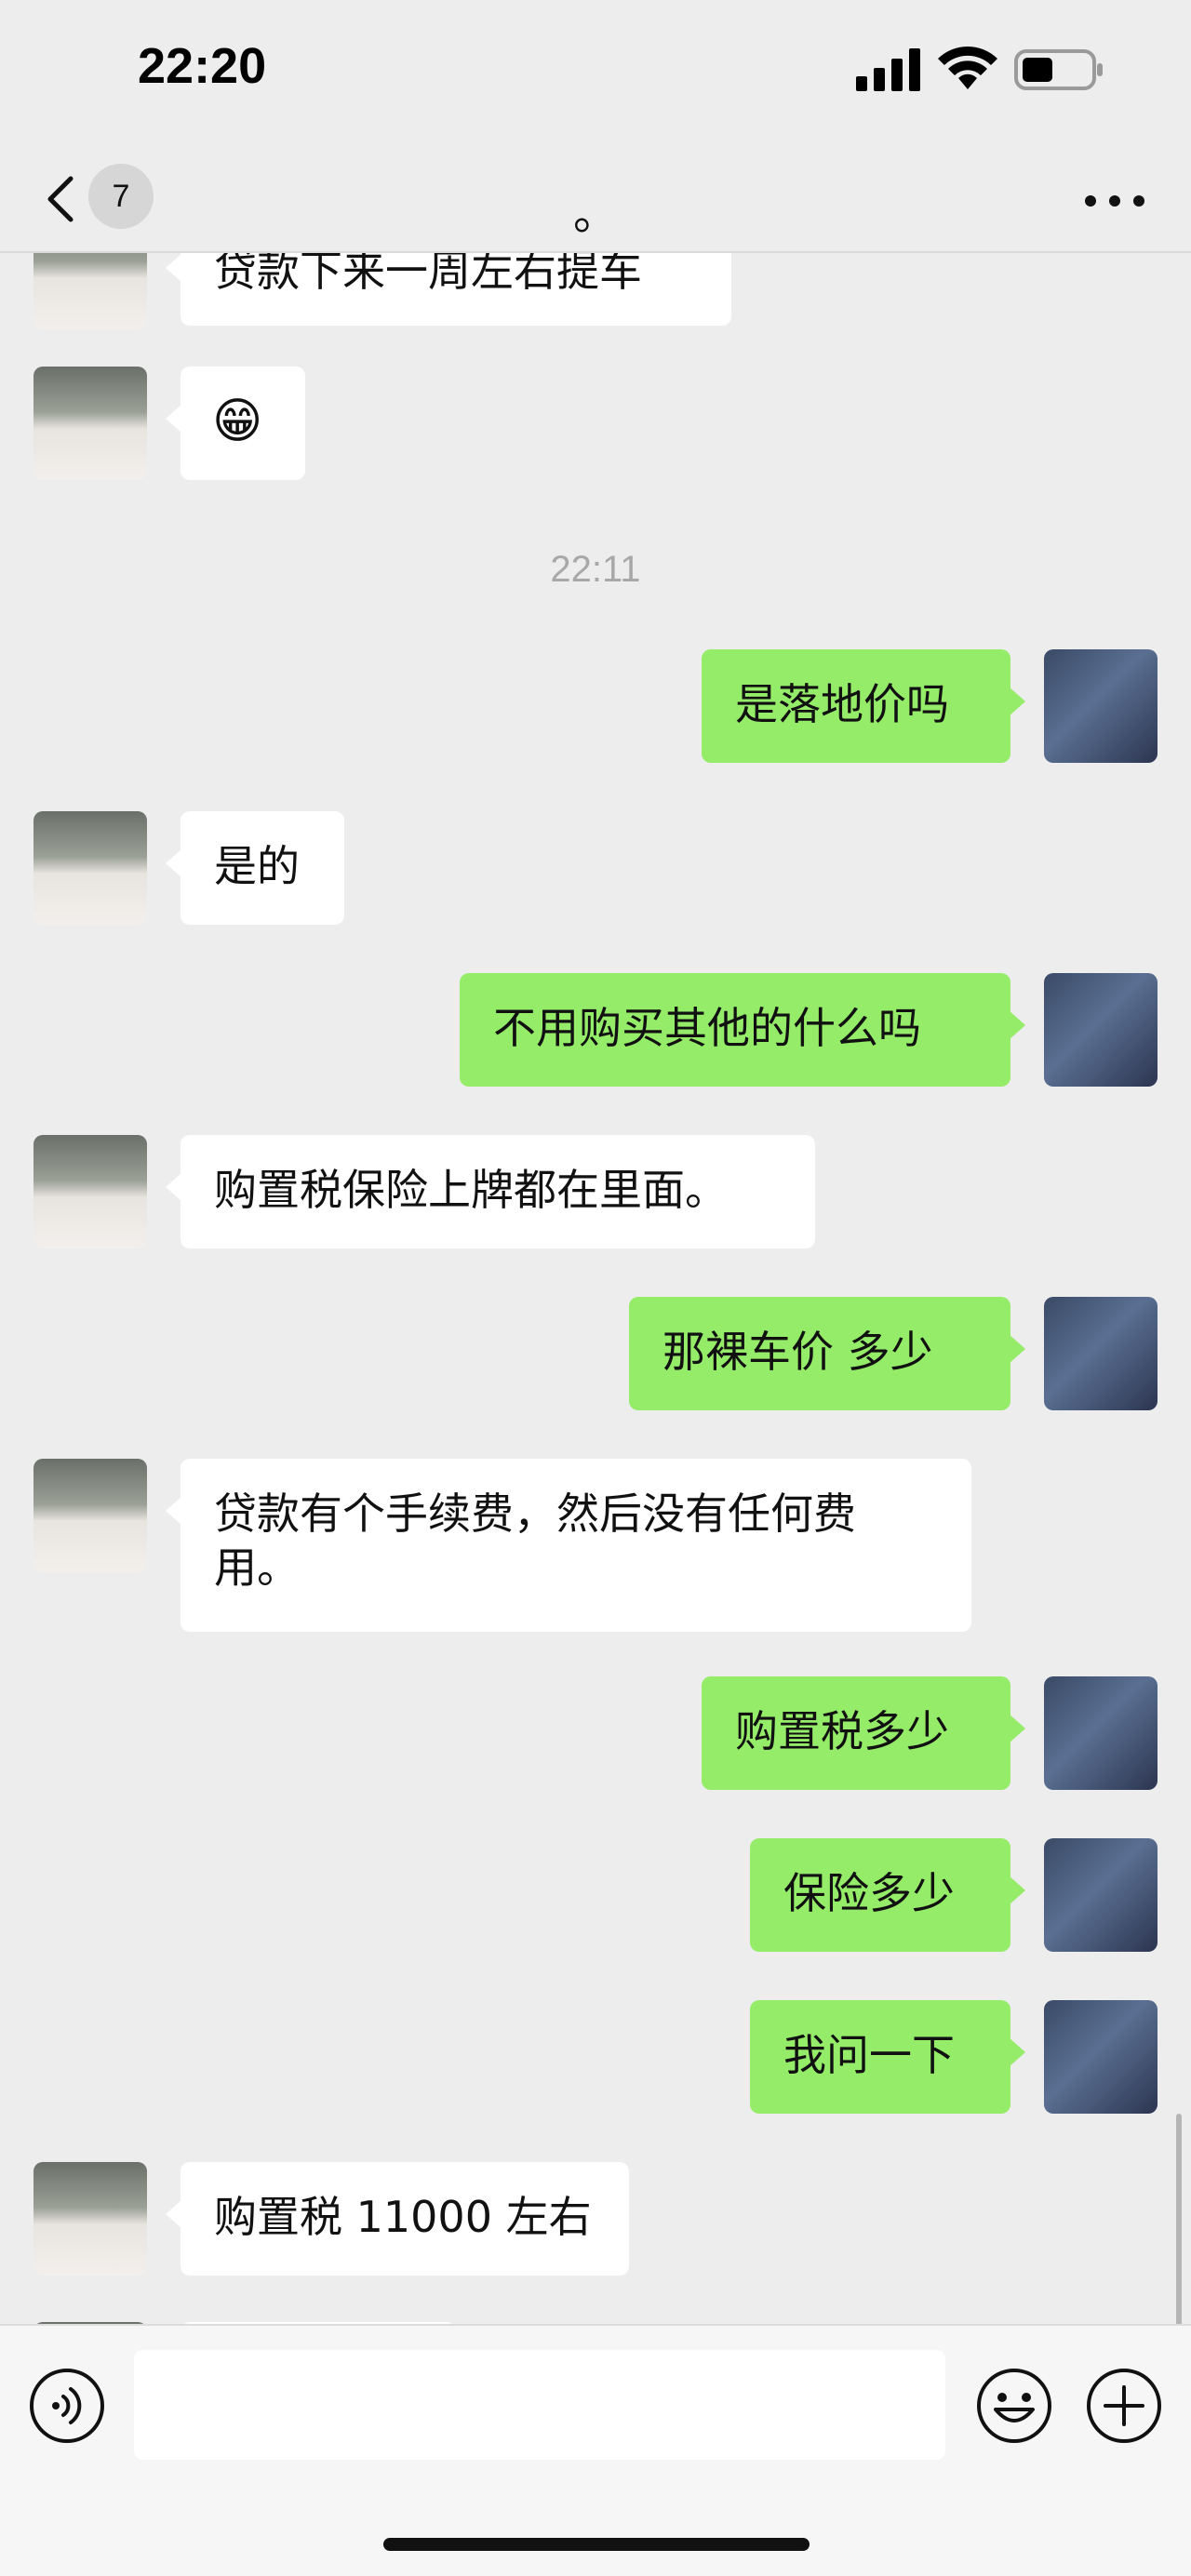  Describe the element at coordinates (888, 69) in the screenshot. I see `cellular-signal-icon` at that location.